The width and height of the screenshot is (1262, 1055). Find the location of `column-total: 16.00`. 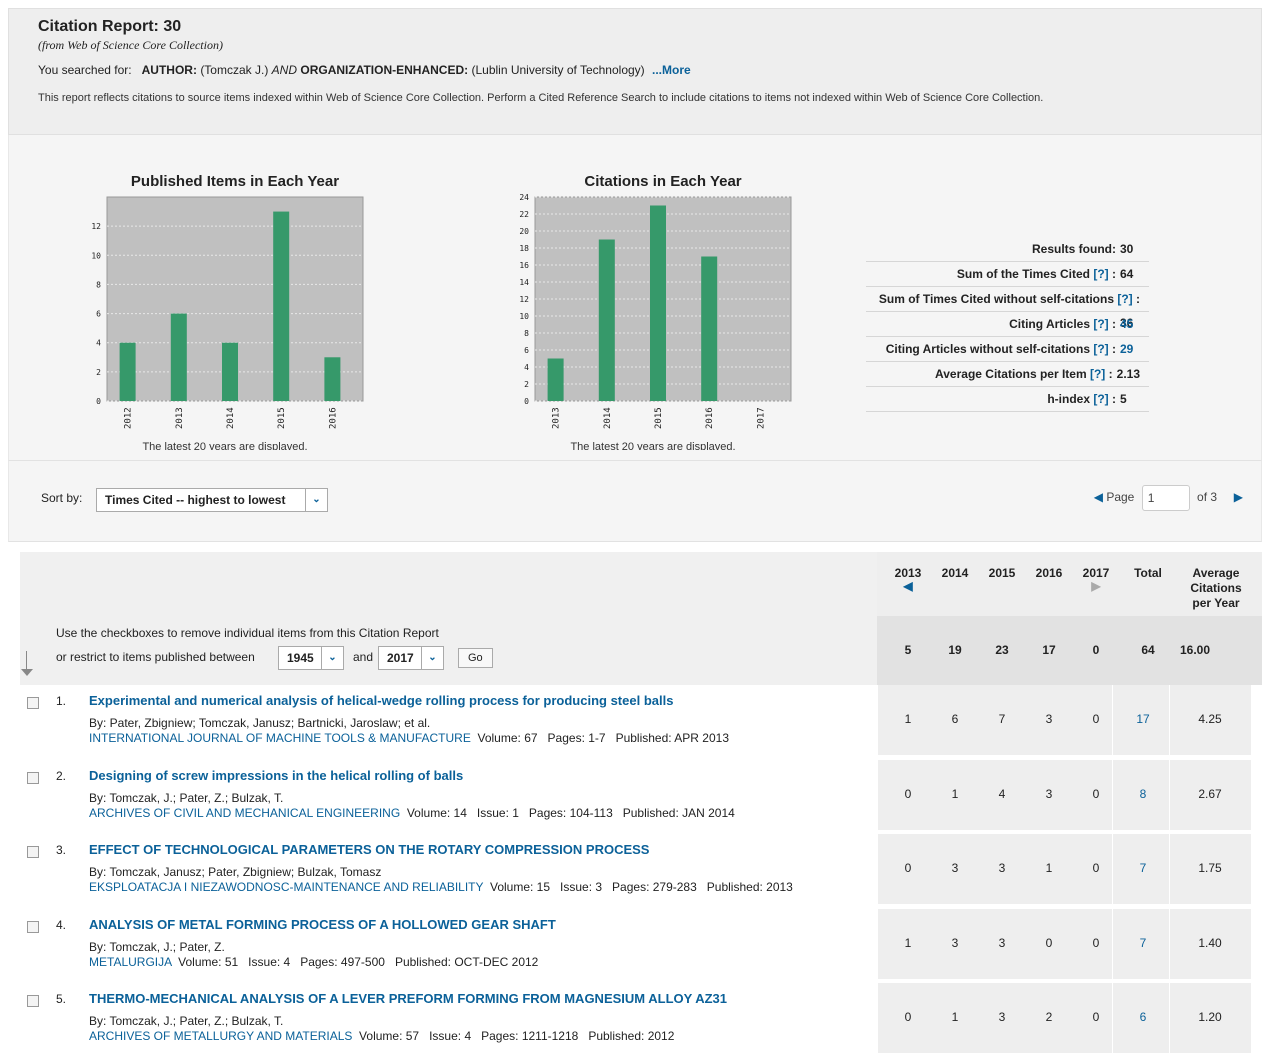

column-total: 16.00 is located at coordinates (1195, 650).